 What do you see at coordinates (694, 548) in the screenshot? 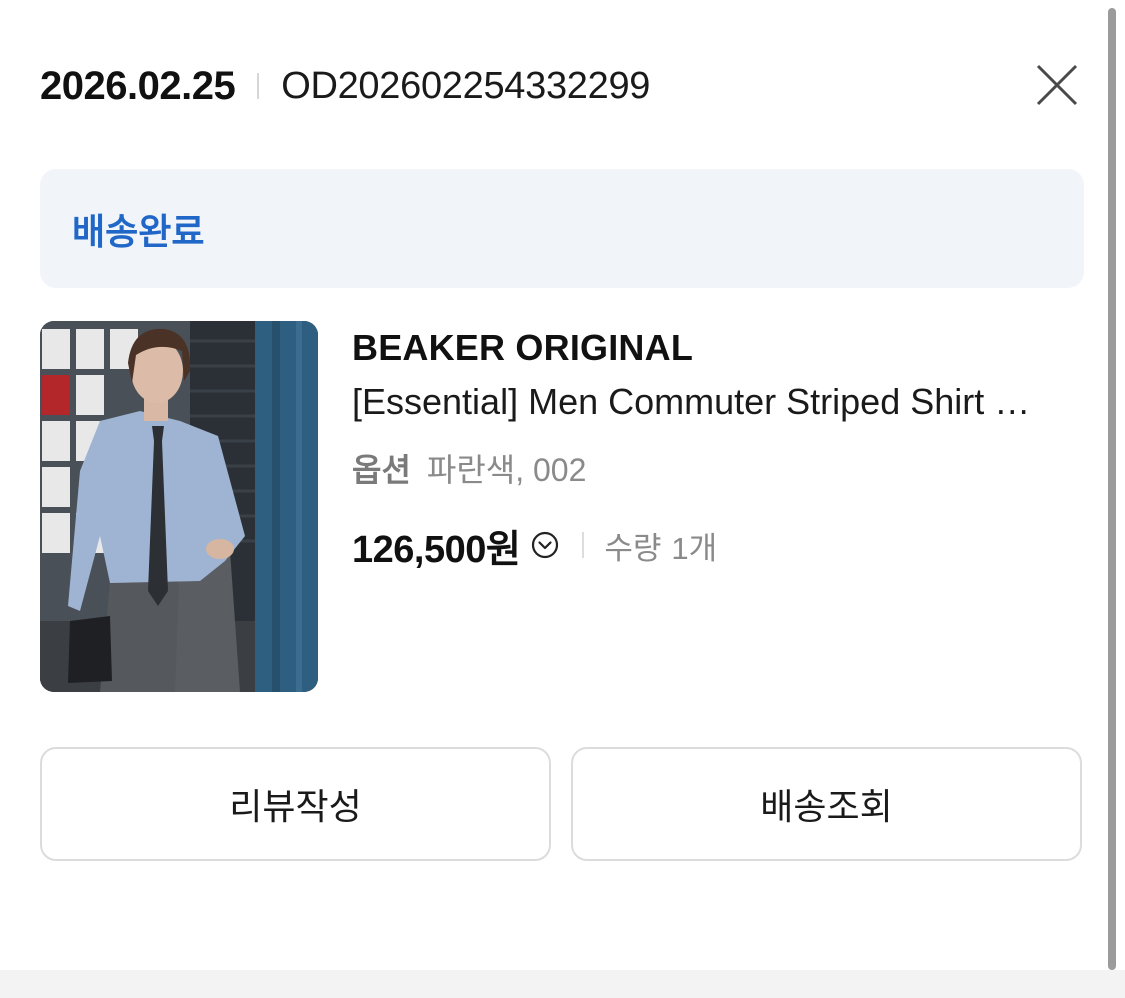
I see `quantity-value: 1개` at bounding box center [694, 548].